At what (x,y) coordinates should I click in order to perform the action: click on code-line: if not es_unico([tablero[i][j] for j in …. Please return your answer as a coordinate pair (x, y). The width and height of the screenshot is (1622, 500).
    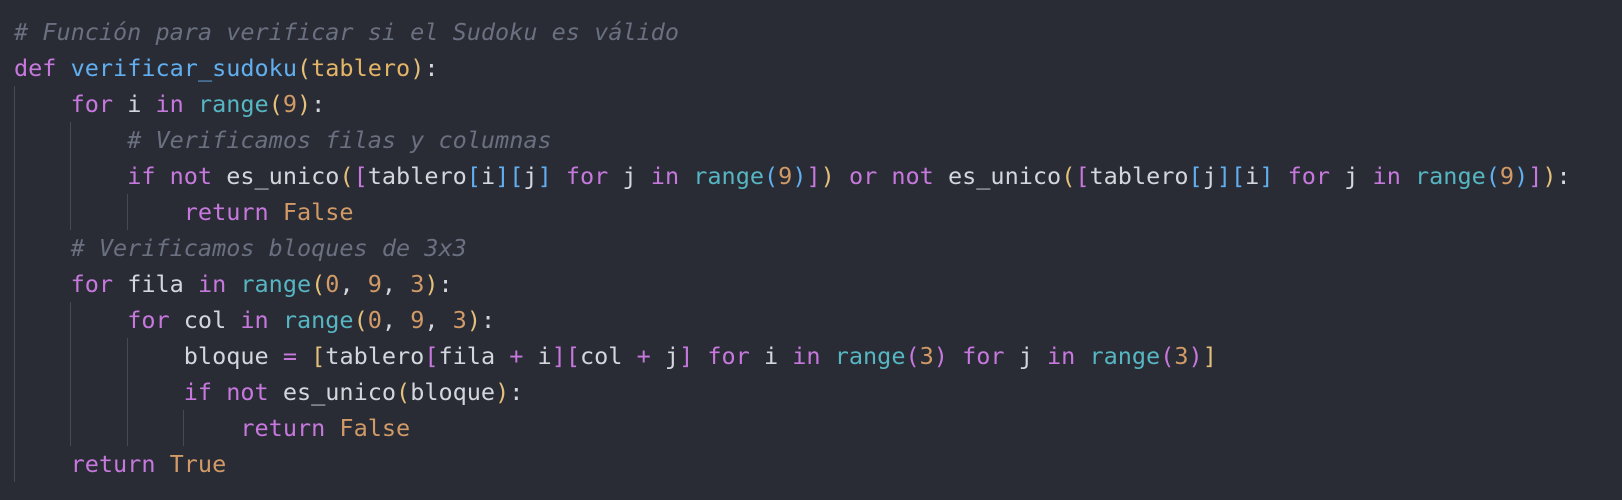
    Looking at the image, I should click on (811, 176).